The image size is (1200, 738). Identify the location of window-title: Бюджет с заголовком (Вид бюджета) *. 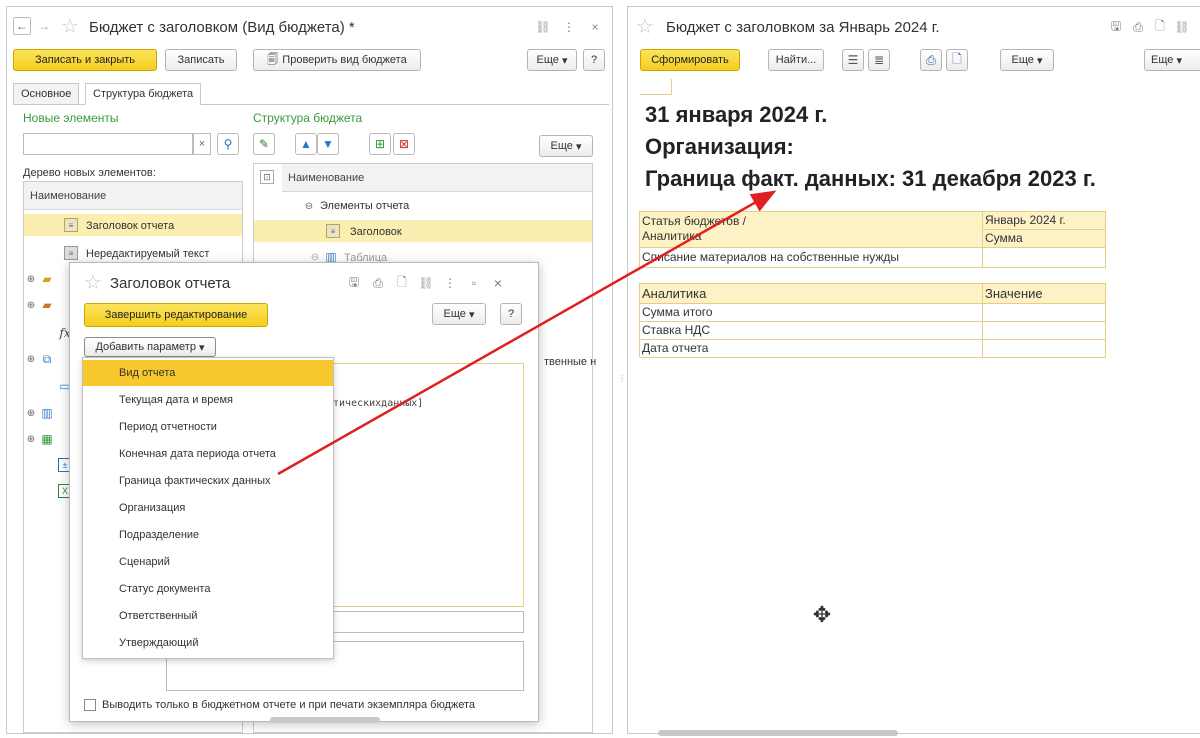
(222, 27).